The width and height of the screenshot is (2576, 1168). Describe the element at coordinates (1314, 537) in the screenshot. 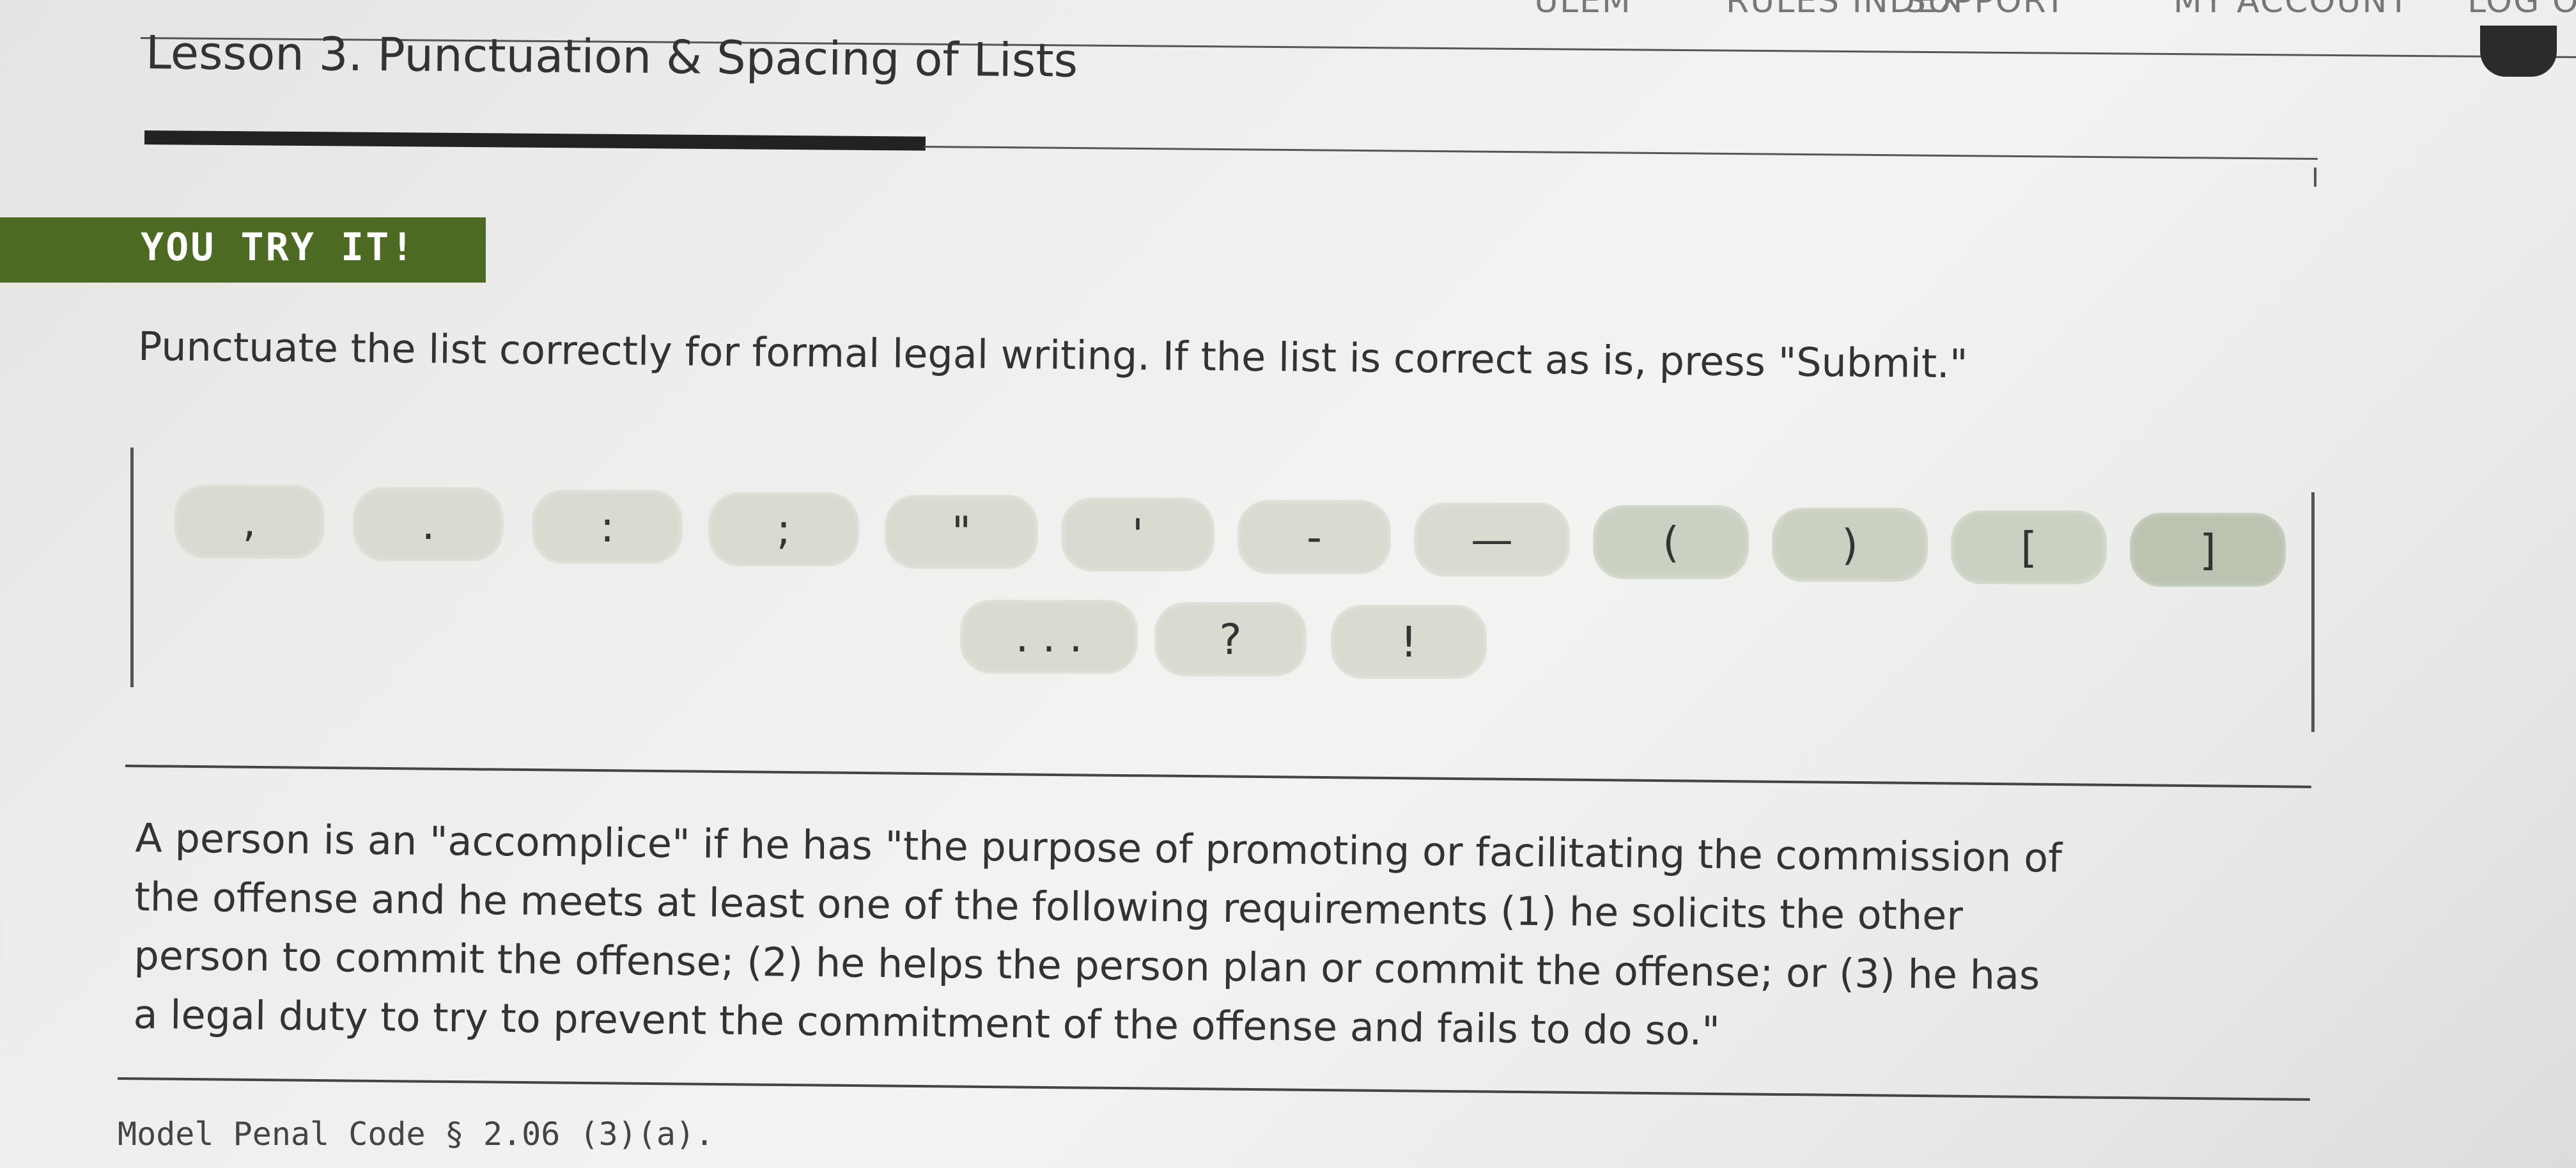

I see `hyphen-button: -` at that location.